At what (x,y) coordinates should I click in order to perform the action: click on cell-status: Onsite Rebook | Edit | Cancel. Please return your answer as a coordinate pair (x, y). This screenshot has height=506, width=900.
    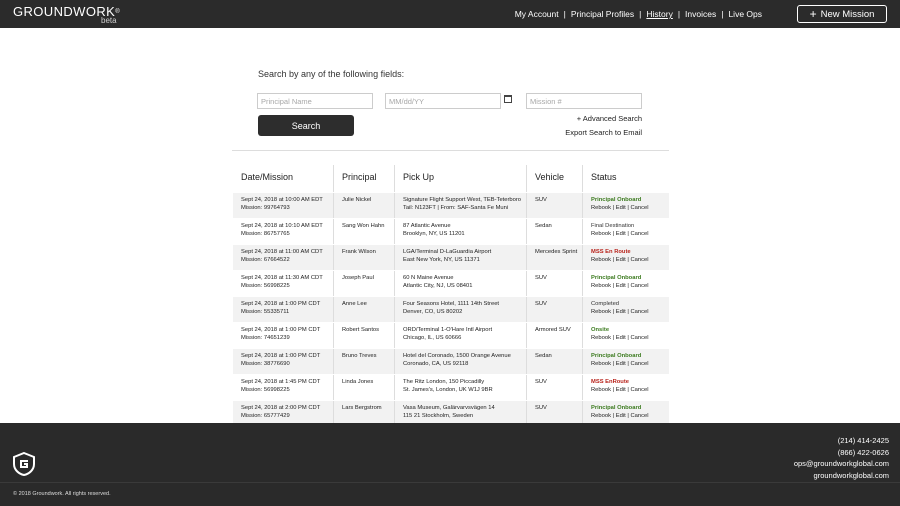
    Looking at the image, I should click on (625, 335).